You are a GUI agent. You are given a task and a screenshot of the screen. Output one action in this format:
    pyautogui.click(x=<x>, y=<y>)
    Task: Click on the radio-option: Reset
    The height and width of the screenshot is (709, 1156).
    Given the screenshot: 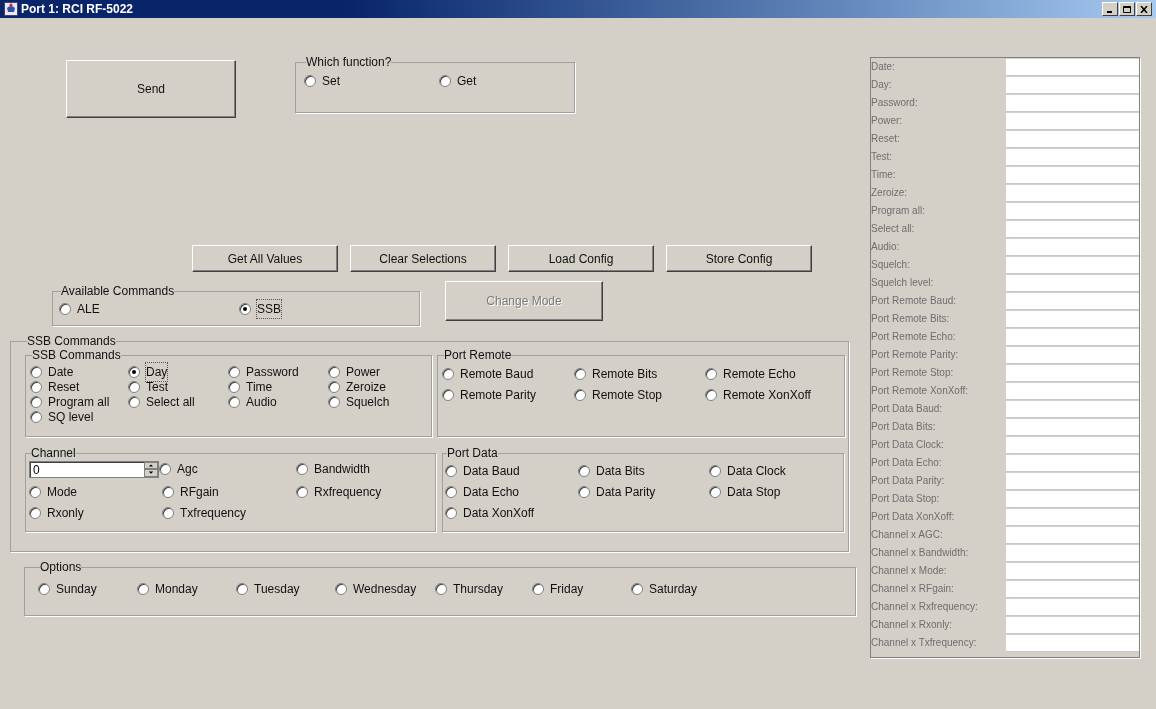 What is the action you would take?
    pyautogui.click(x=79, y=386)
    